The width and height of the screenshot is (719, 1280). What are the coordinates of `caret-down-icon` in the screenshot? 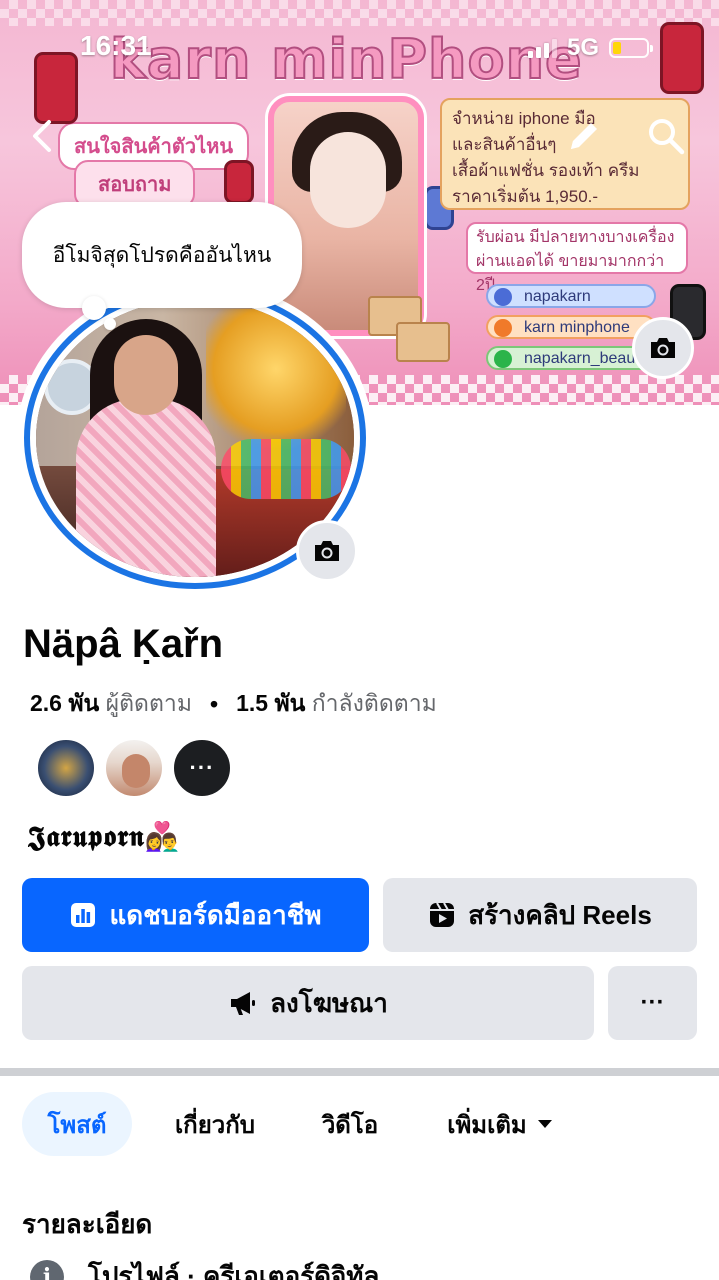 It's located at (544, 1124).